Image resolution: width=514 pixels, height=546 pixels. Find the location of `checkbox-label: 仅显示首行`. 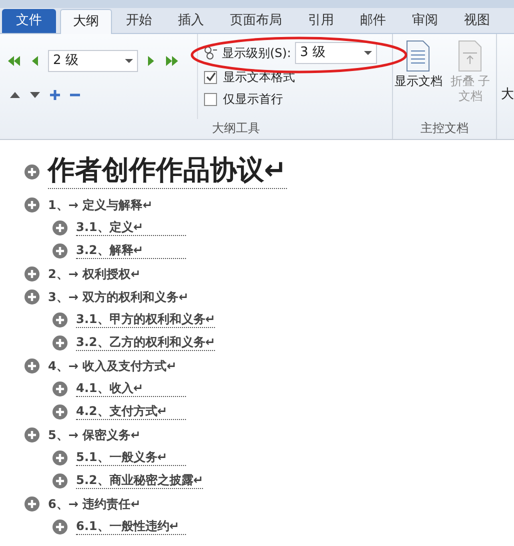

checkbox-label: 仅显示首行 is located at coordinates (253, 99).